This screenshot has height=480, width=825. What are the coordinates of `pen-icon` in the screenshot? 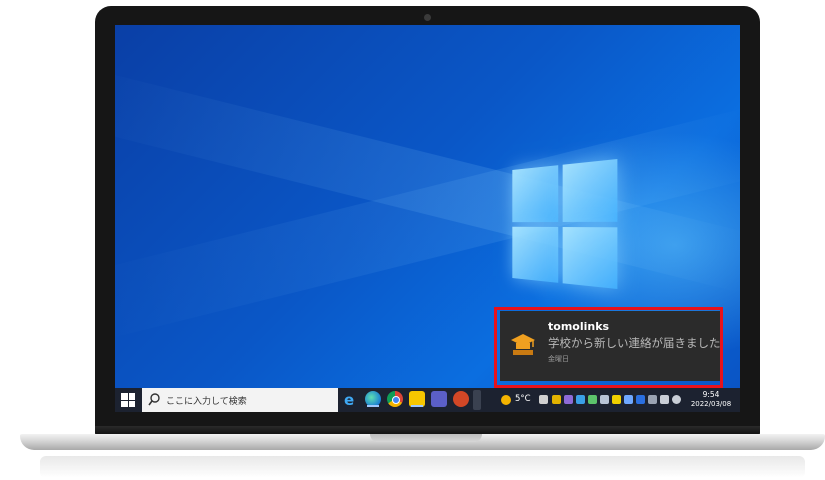 It's located at (652, 399).